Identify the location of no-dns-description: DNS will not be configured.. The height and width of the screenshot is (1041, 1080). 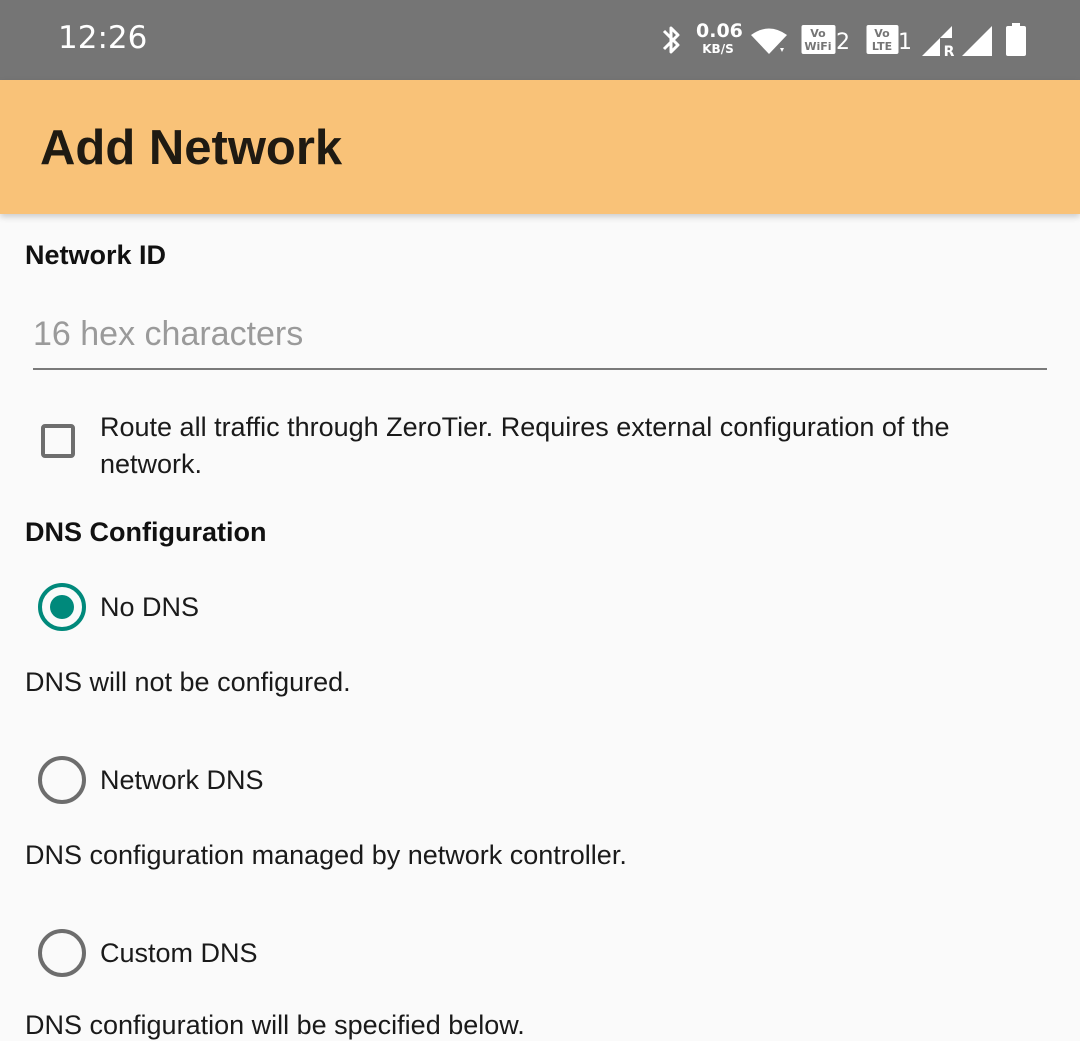
(188, 682).